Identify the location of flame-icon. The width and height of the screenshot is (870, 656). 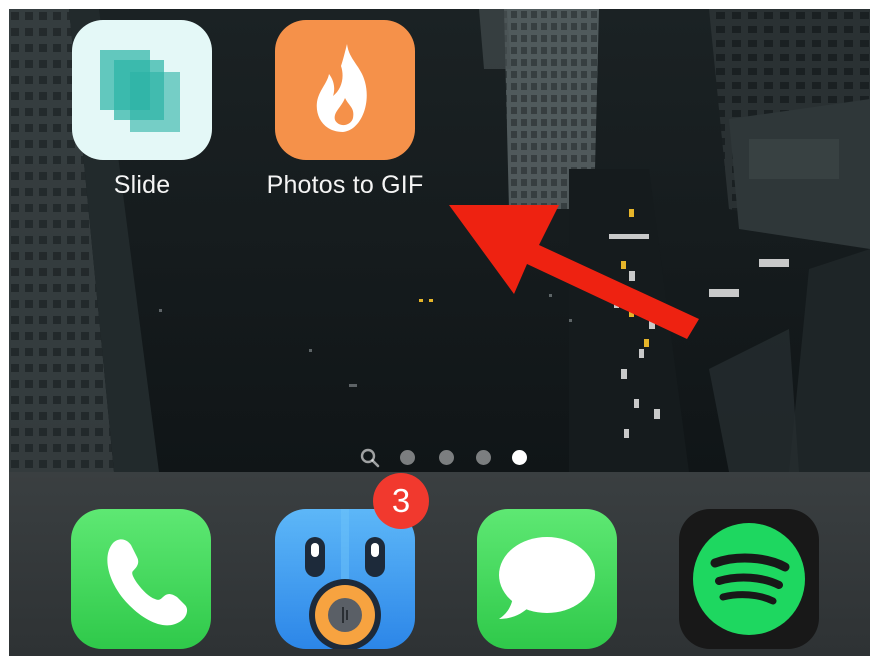
(341, 88).